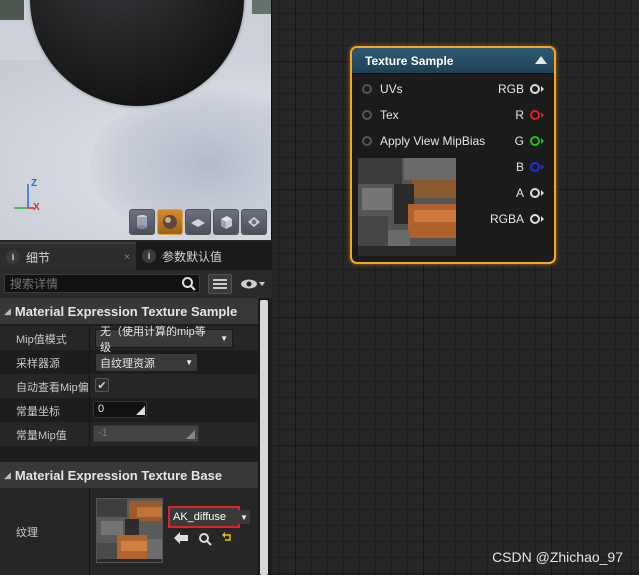 The image size is (639, 575). I want to click on output-pin-g: G, so click(529, 141).